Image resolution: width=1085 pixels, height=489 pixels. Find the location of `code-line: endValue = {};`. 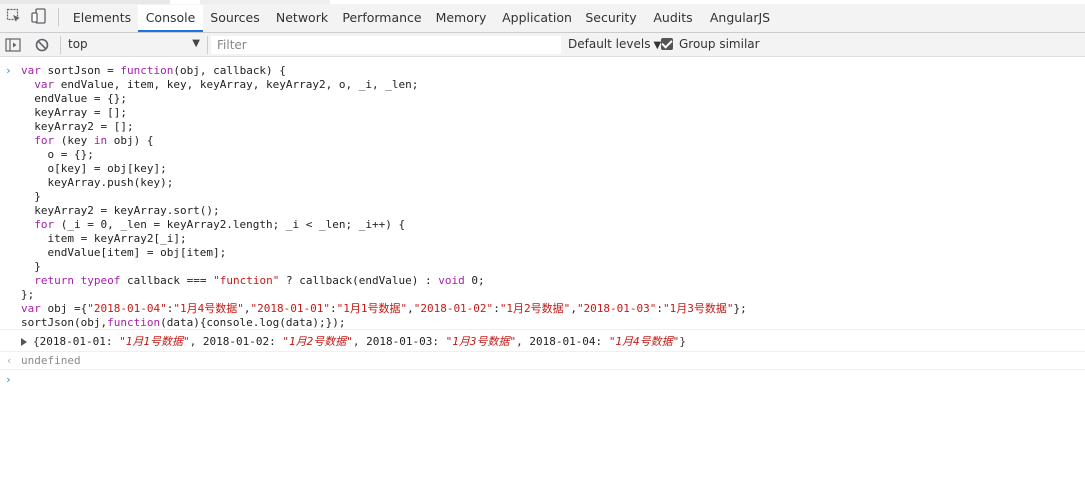

code-line: endValue = {}; is located at coordinates (74, 98).